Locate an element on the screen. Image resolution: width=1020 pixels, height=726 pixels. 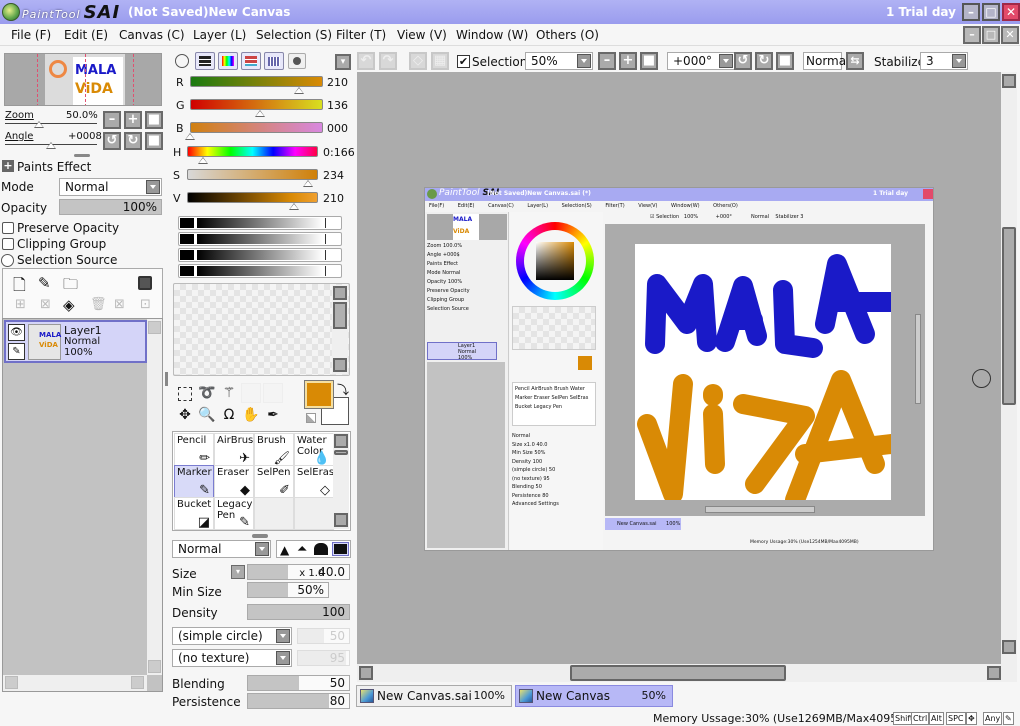
deselect-button: ◇ is located at coordinates (418, 61).